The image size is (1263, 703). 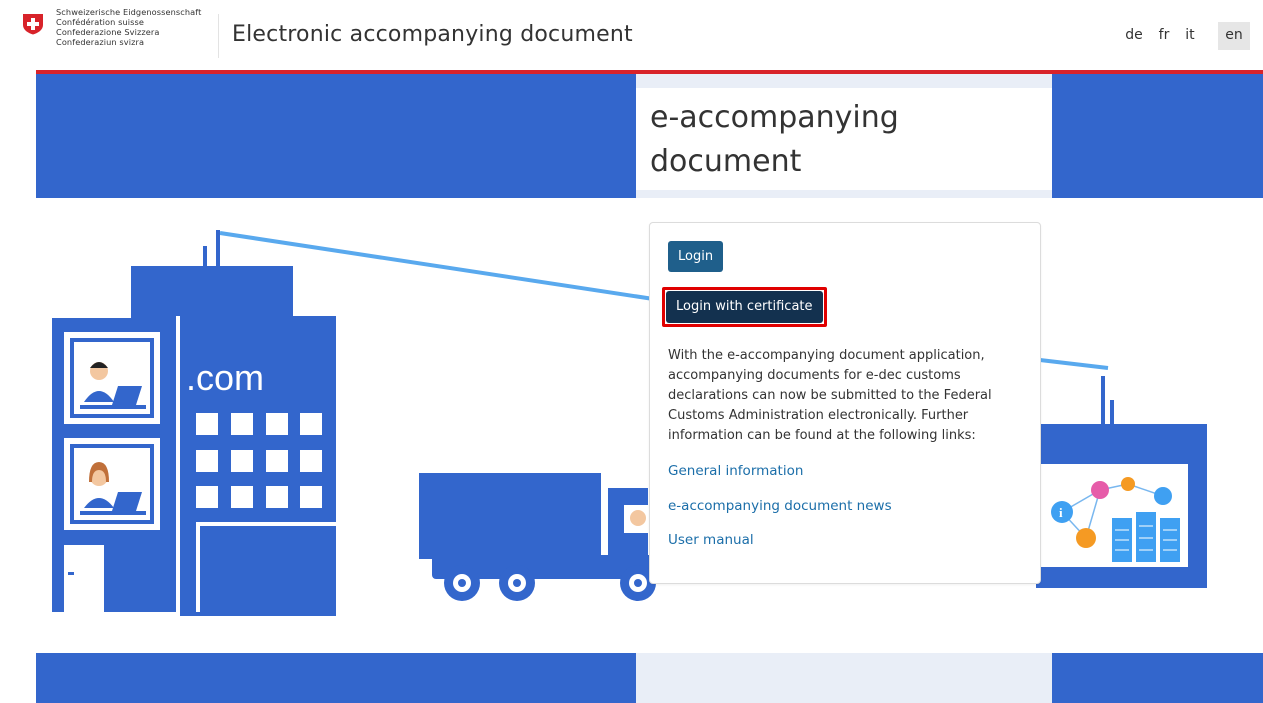 I want to click on network-panel: i, so click(x=1121, y=482).